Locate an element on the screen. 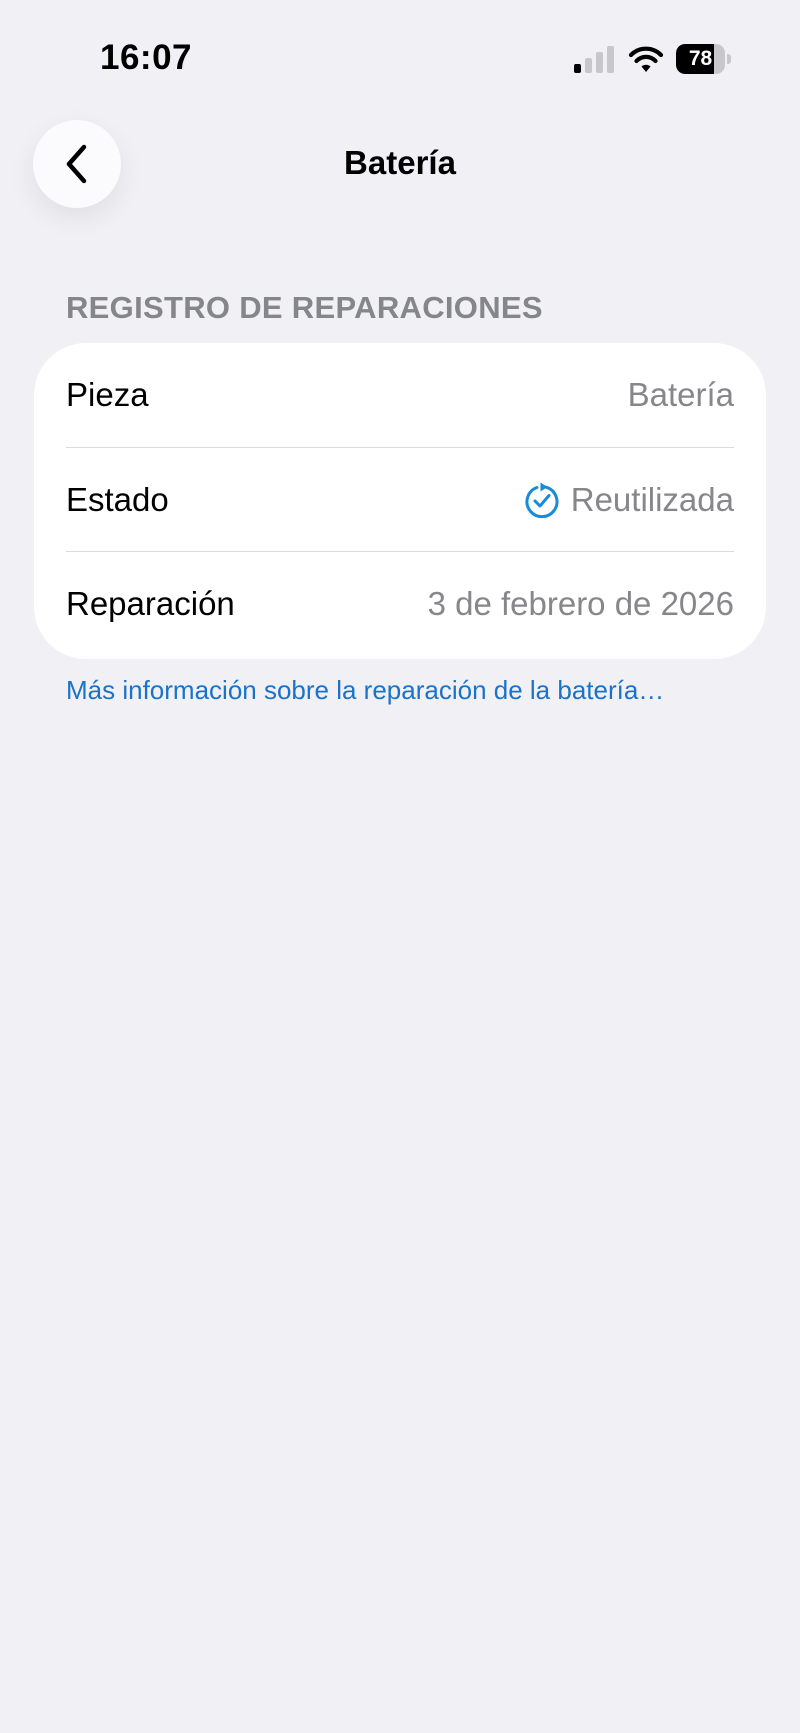 Image resolution: width=800 pixels, height=1733 pixels. chevron-left-icon is located at coordinates (76, 164).